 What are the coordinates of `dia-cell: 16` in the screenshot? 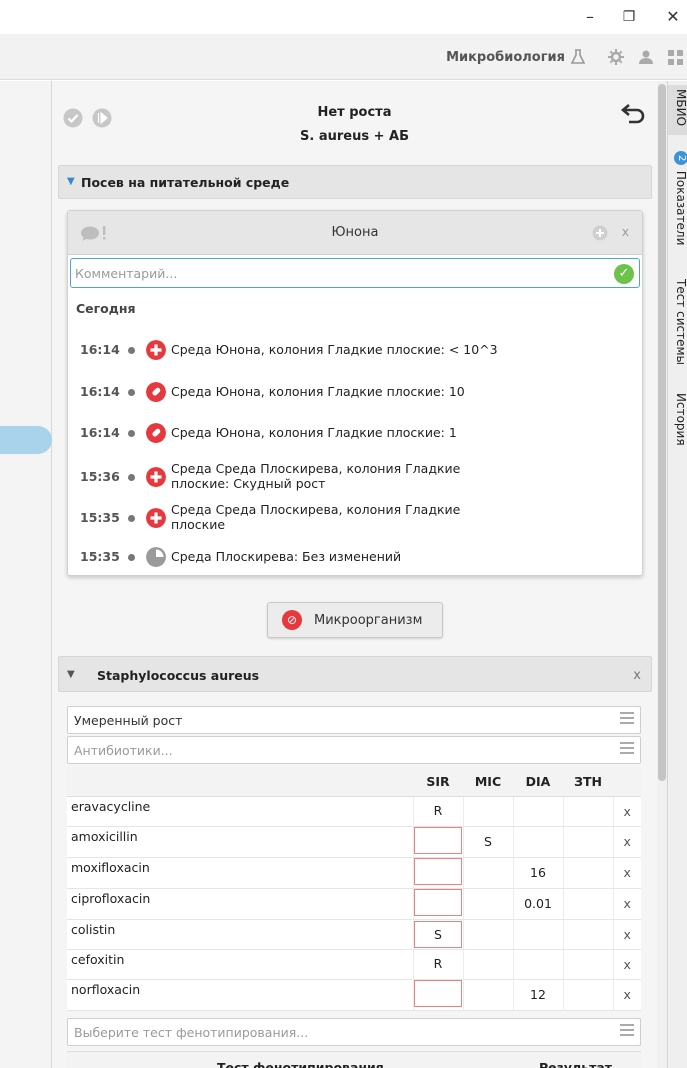 It's located at (537, 873).